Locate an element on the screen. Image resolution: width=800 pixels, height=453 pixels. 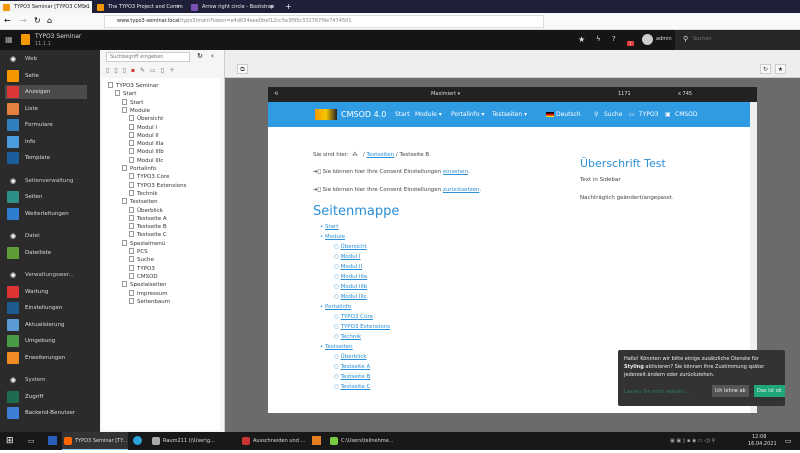
cookie-decline-button: Ich lehne ab is located at coordinates (730, 391).